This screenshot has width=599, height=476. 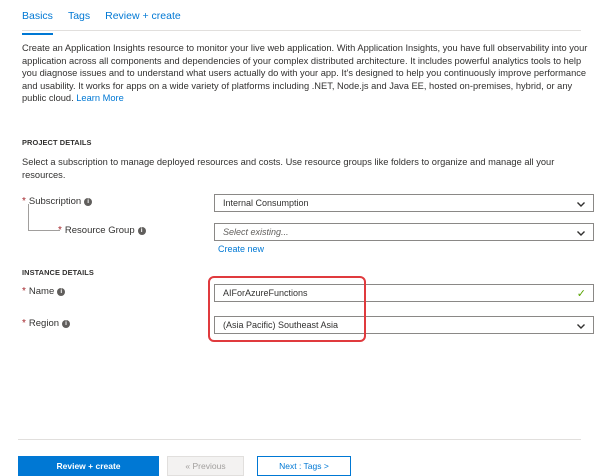 I want to click on next-tags-button: Next : Tags >, so click(x=304, y=466).